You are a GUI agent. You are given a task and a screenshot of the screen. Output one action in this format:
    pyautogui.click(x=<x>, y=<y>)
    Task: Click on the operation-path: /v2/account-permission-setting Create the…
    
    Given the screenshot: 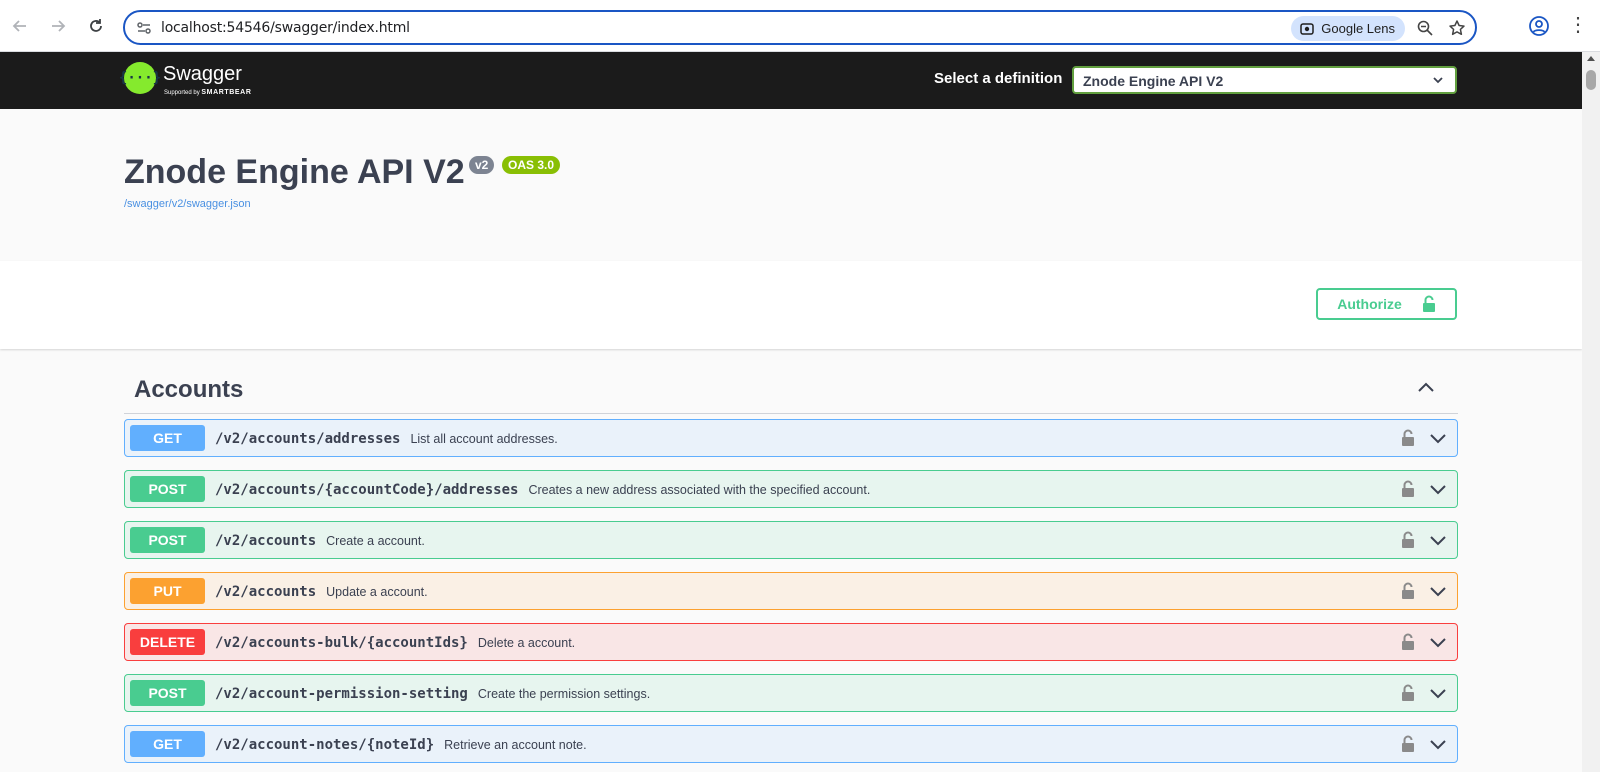 What is the action you would take?
    pyautogui.click(x=433, y=694)
    